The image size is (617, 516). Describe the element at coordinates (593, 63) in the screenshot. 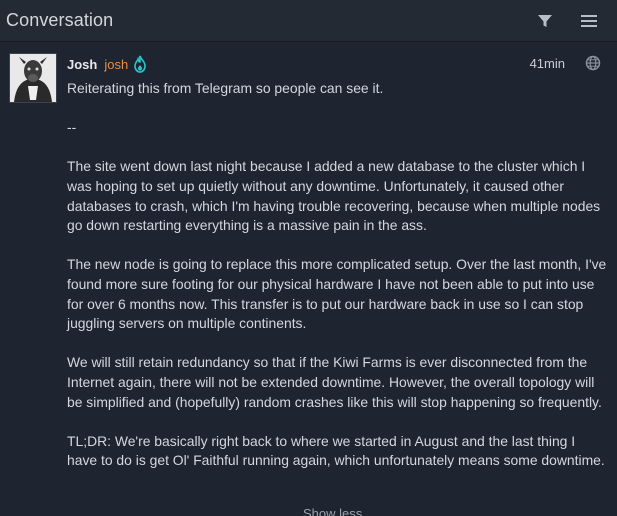

I see `globe-icon` at that location.